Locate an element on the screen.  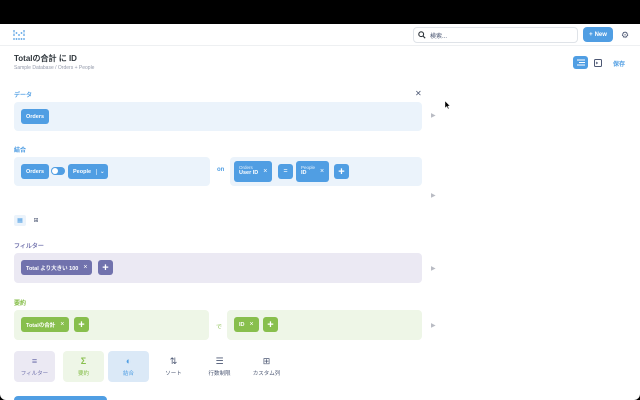
join-condition-panel: Orders User ID × = People ID × + is located at coordinates (326, 171).